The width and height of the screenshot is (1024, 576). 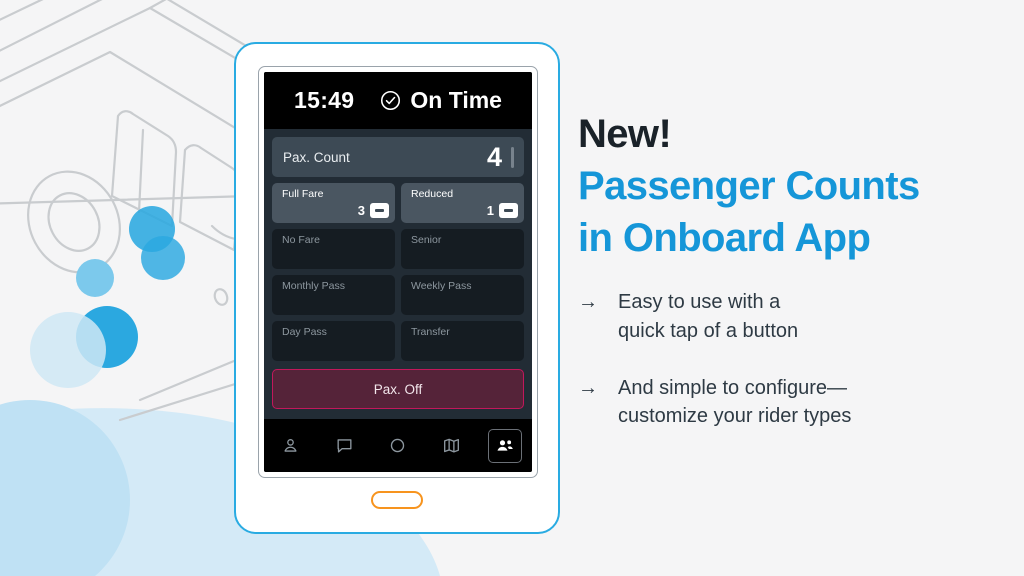 What do you see at coordinates (397, 500) in the screenshot?
I see `home-button` at bounding box center [397, 500].